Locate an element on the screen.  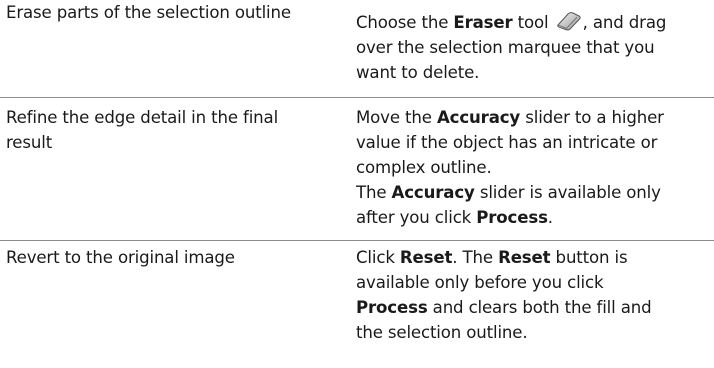
task-line: Erase parts of the selection outline is located at coordinates (148, 12).